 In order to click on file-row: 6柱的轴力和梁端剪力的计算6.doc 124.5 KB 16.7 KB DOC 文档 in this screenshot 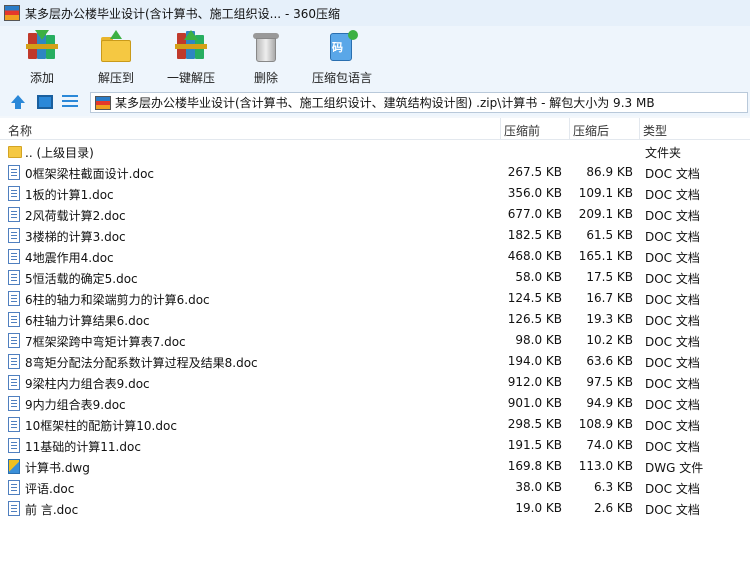, I will do `click(375, 298)`.